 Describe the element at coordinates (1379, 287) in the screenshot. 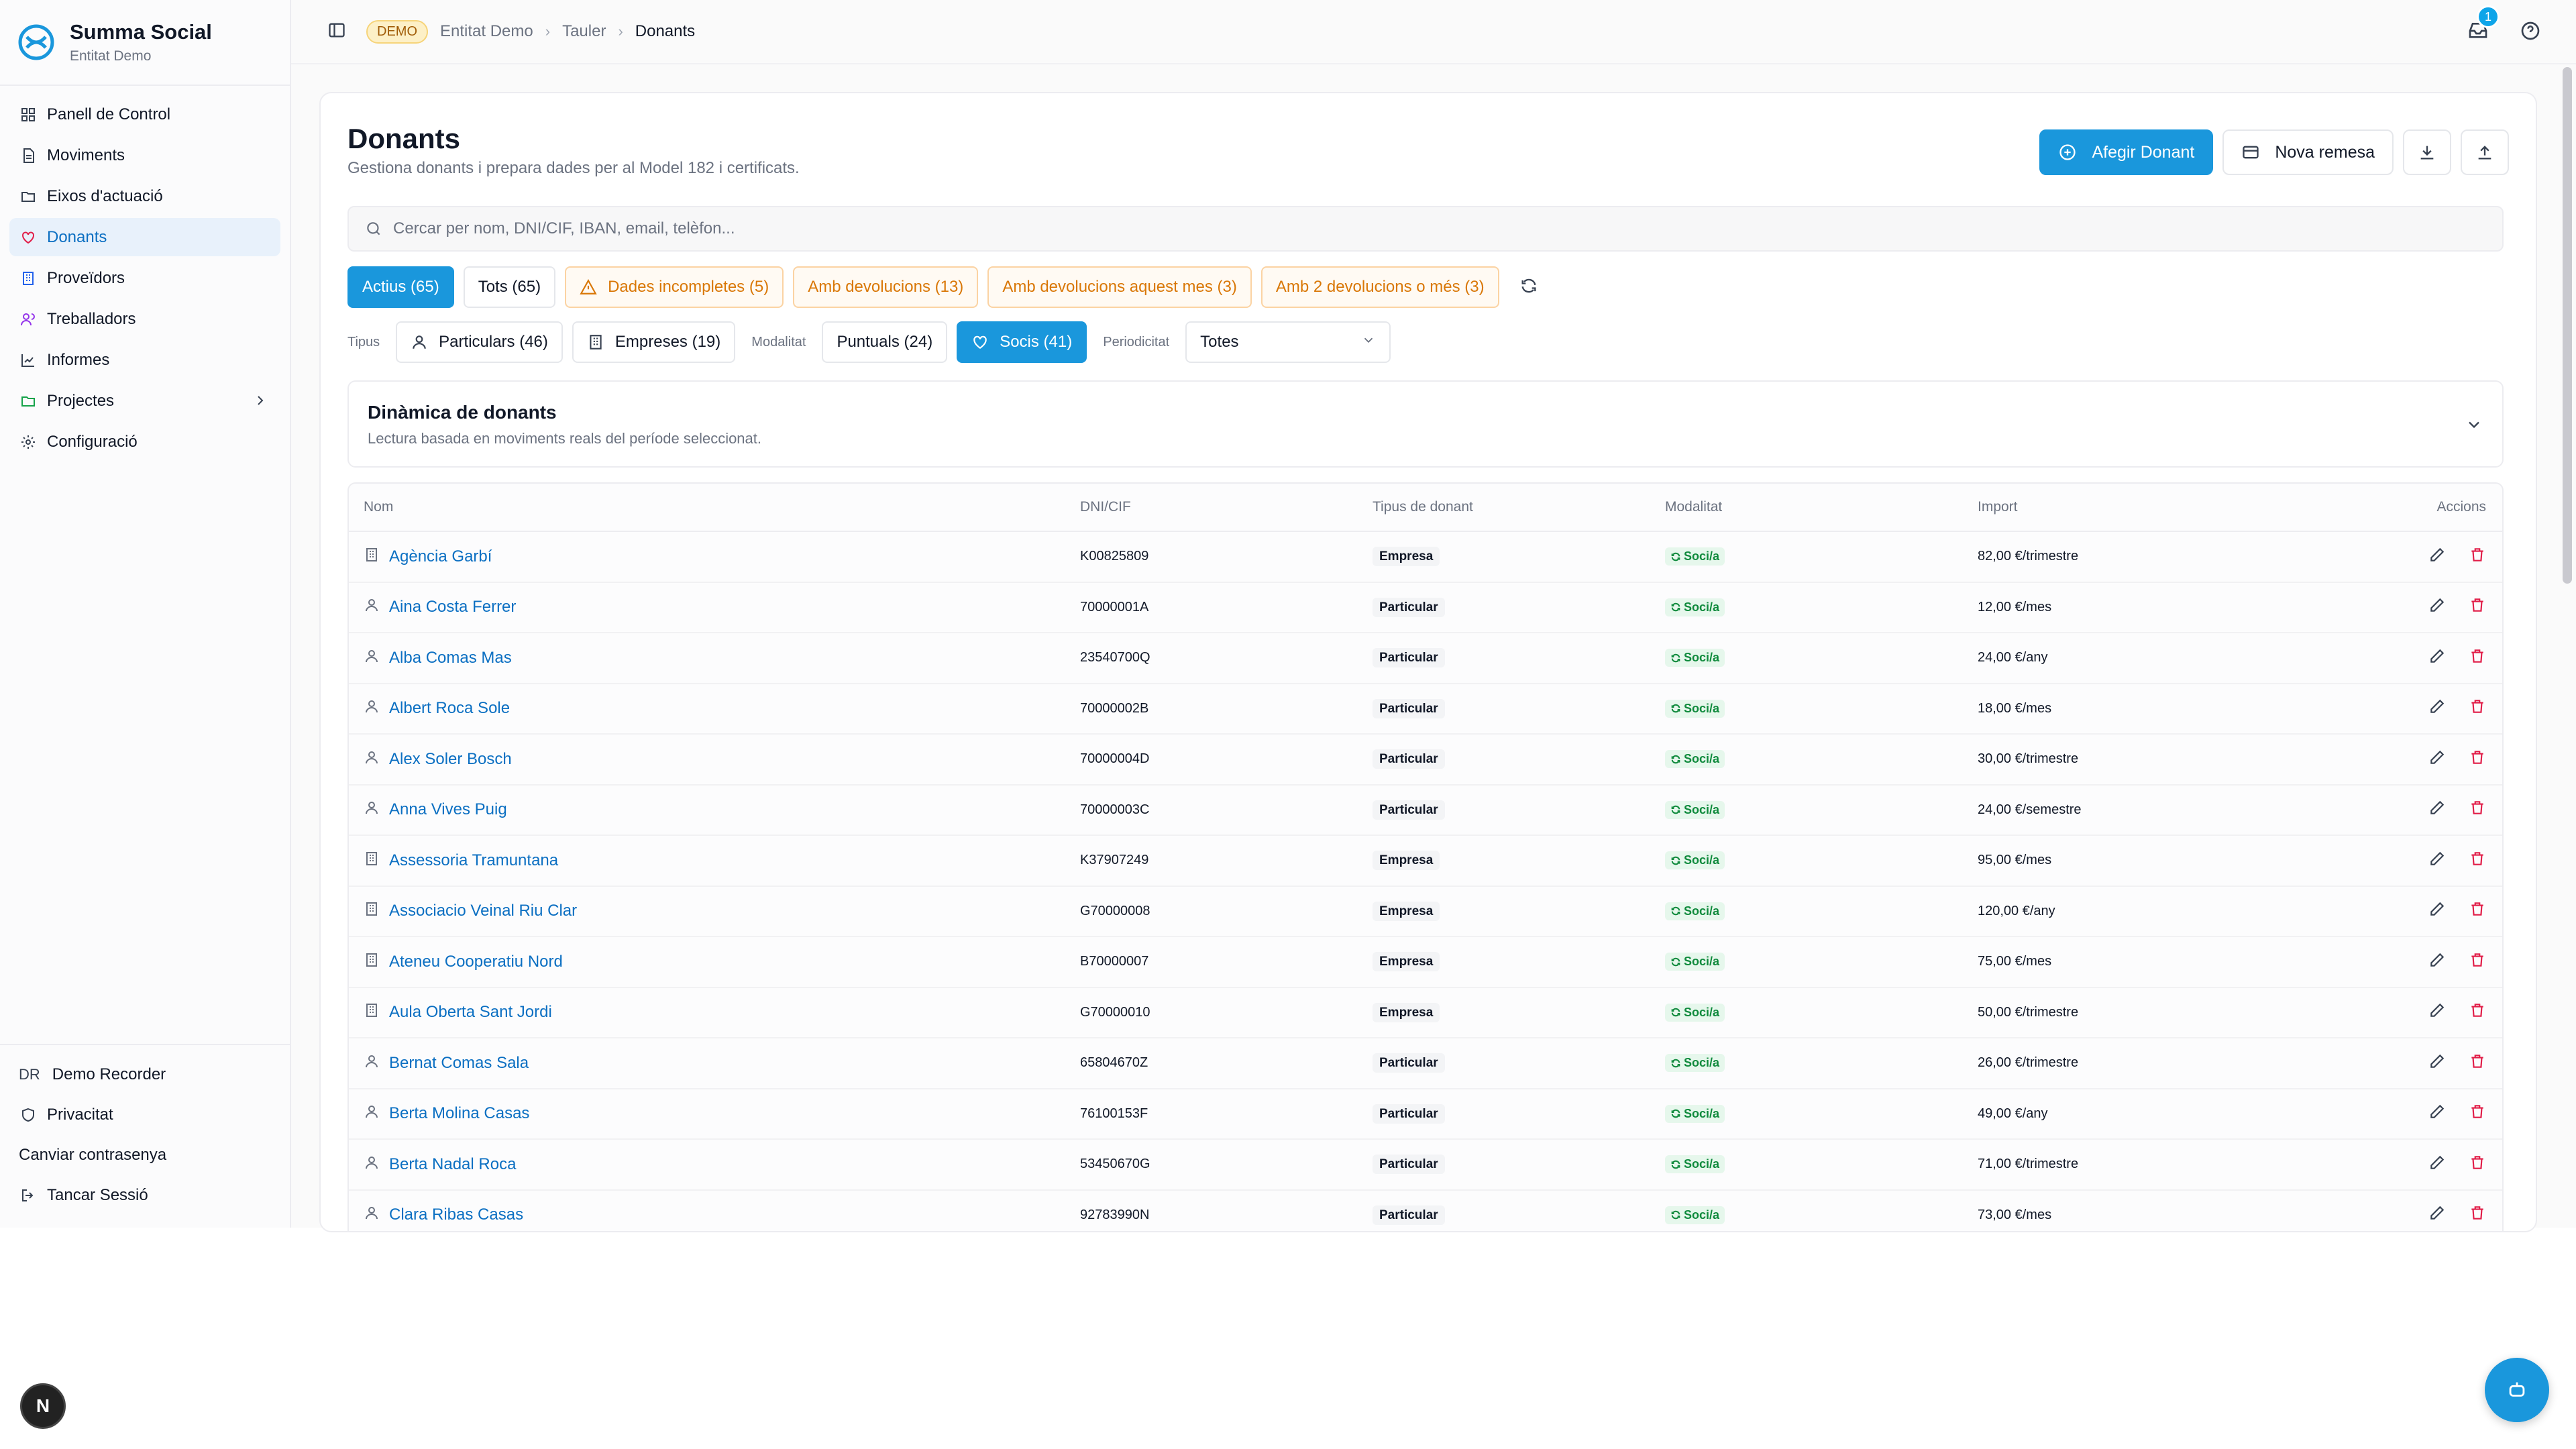

I see `chip-2-devolucions: Amb 2 devolucions o més (3)` at that location.